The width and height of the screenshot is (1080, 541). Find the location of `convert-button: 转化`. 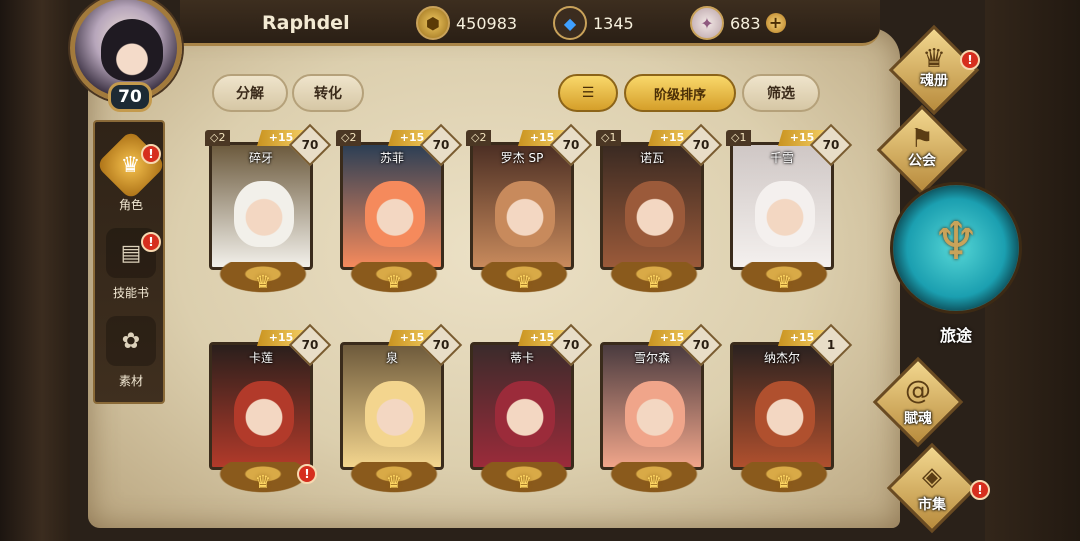

convert-button: 转化 is located at coordinates (328, 93).